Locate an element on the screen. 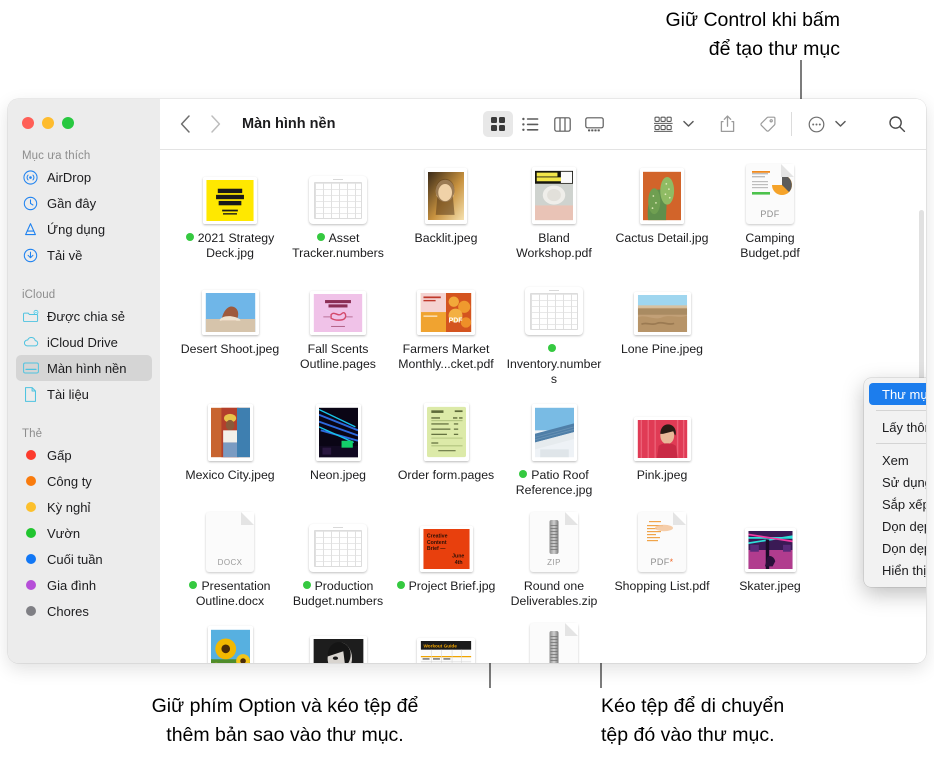 This screenshot has height=761, width=934. file-thumbnail: Workout Guide is located at coordinates (446, 642).